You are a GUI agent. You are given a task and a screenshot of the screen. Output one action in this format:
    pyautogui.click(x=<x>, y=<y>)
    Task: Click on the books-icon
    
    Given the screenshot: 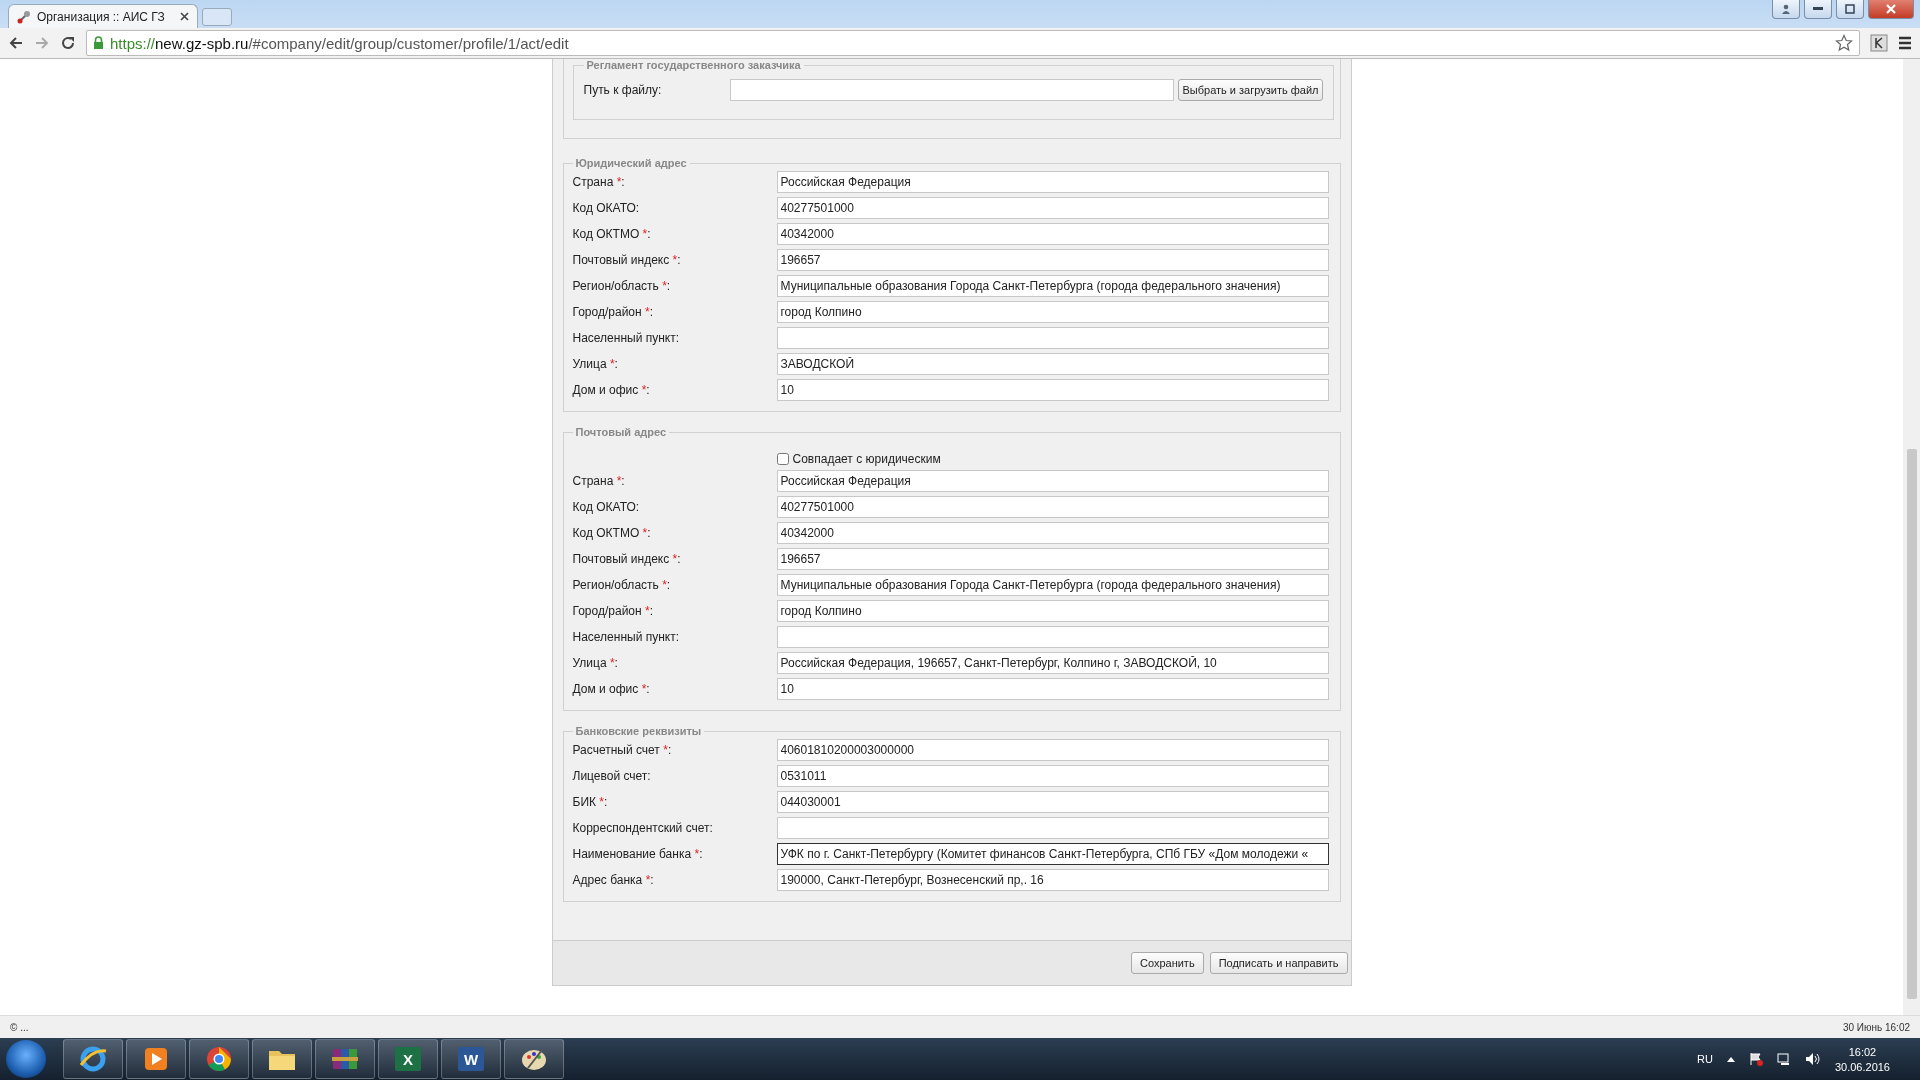 What is the action you would take?
    pyautogui.click(x=345, y=1059)
    